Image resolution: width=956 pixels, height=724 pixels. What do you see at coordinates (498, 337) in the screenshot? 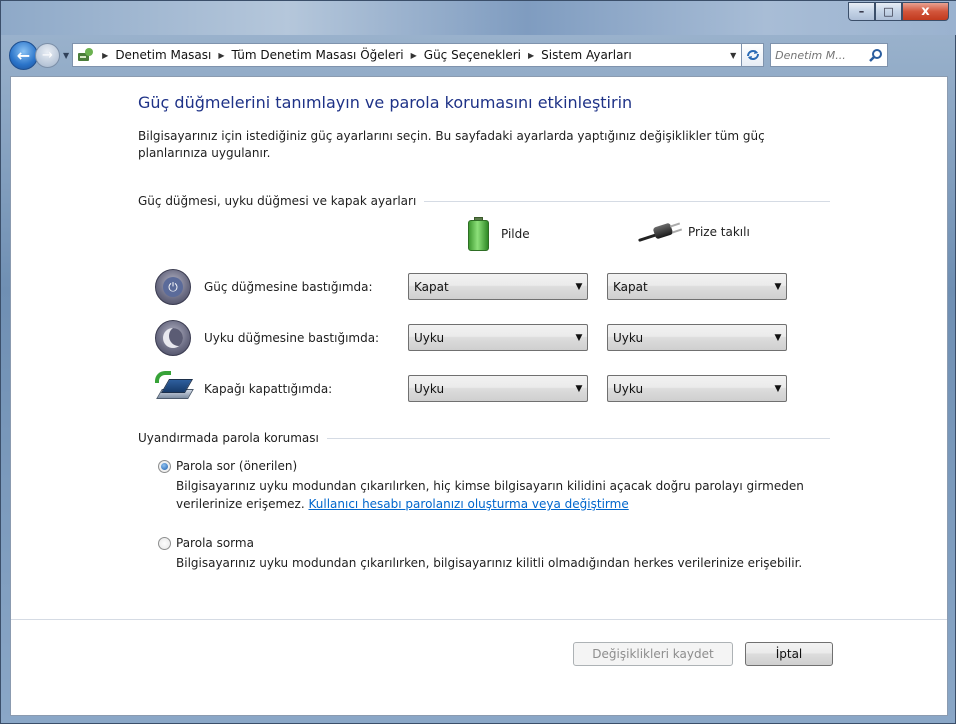
I see `sleep-button-battery-select: Uyku ▼` at bounding box center [498, 337].